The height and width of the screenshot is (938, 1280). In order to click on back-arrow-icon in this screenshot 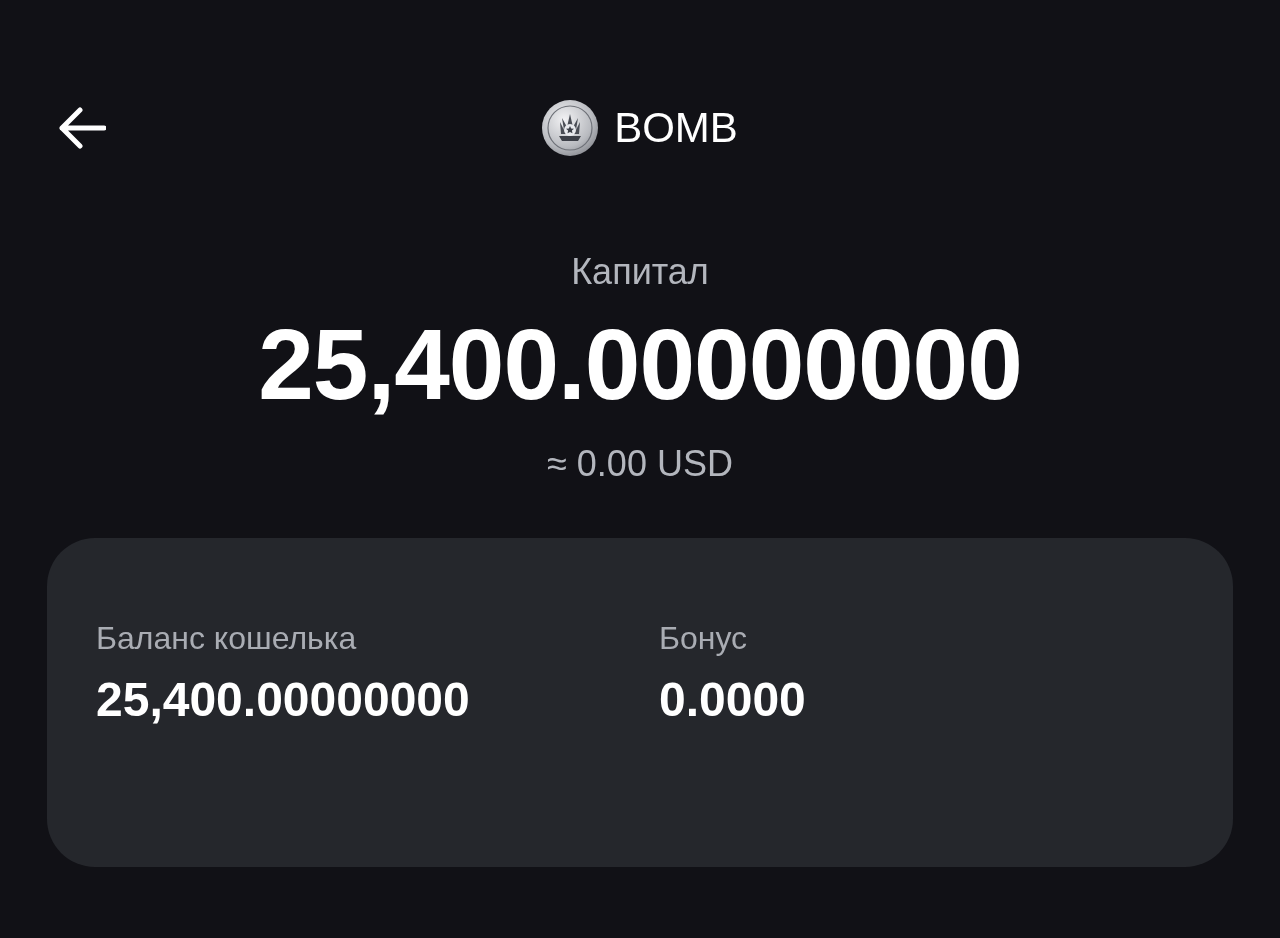, I will do `click(82, 128)`.